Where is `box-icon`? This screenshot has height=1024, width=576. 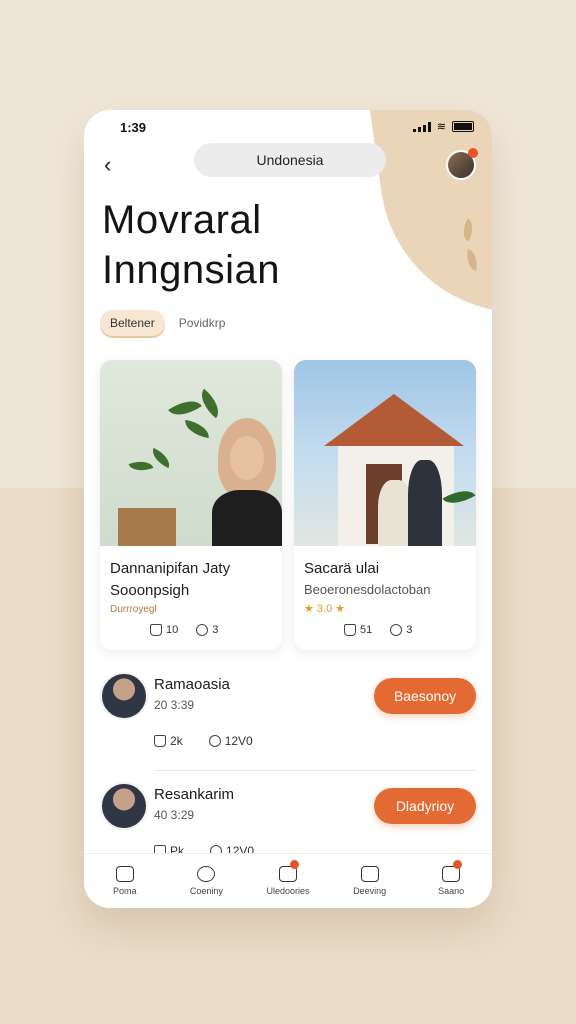 box-icon is located at coordinates (369, 874).